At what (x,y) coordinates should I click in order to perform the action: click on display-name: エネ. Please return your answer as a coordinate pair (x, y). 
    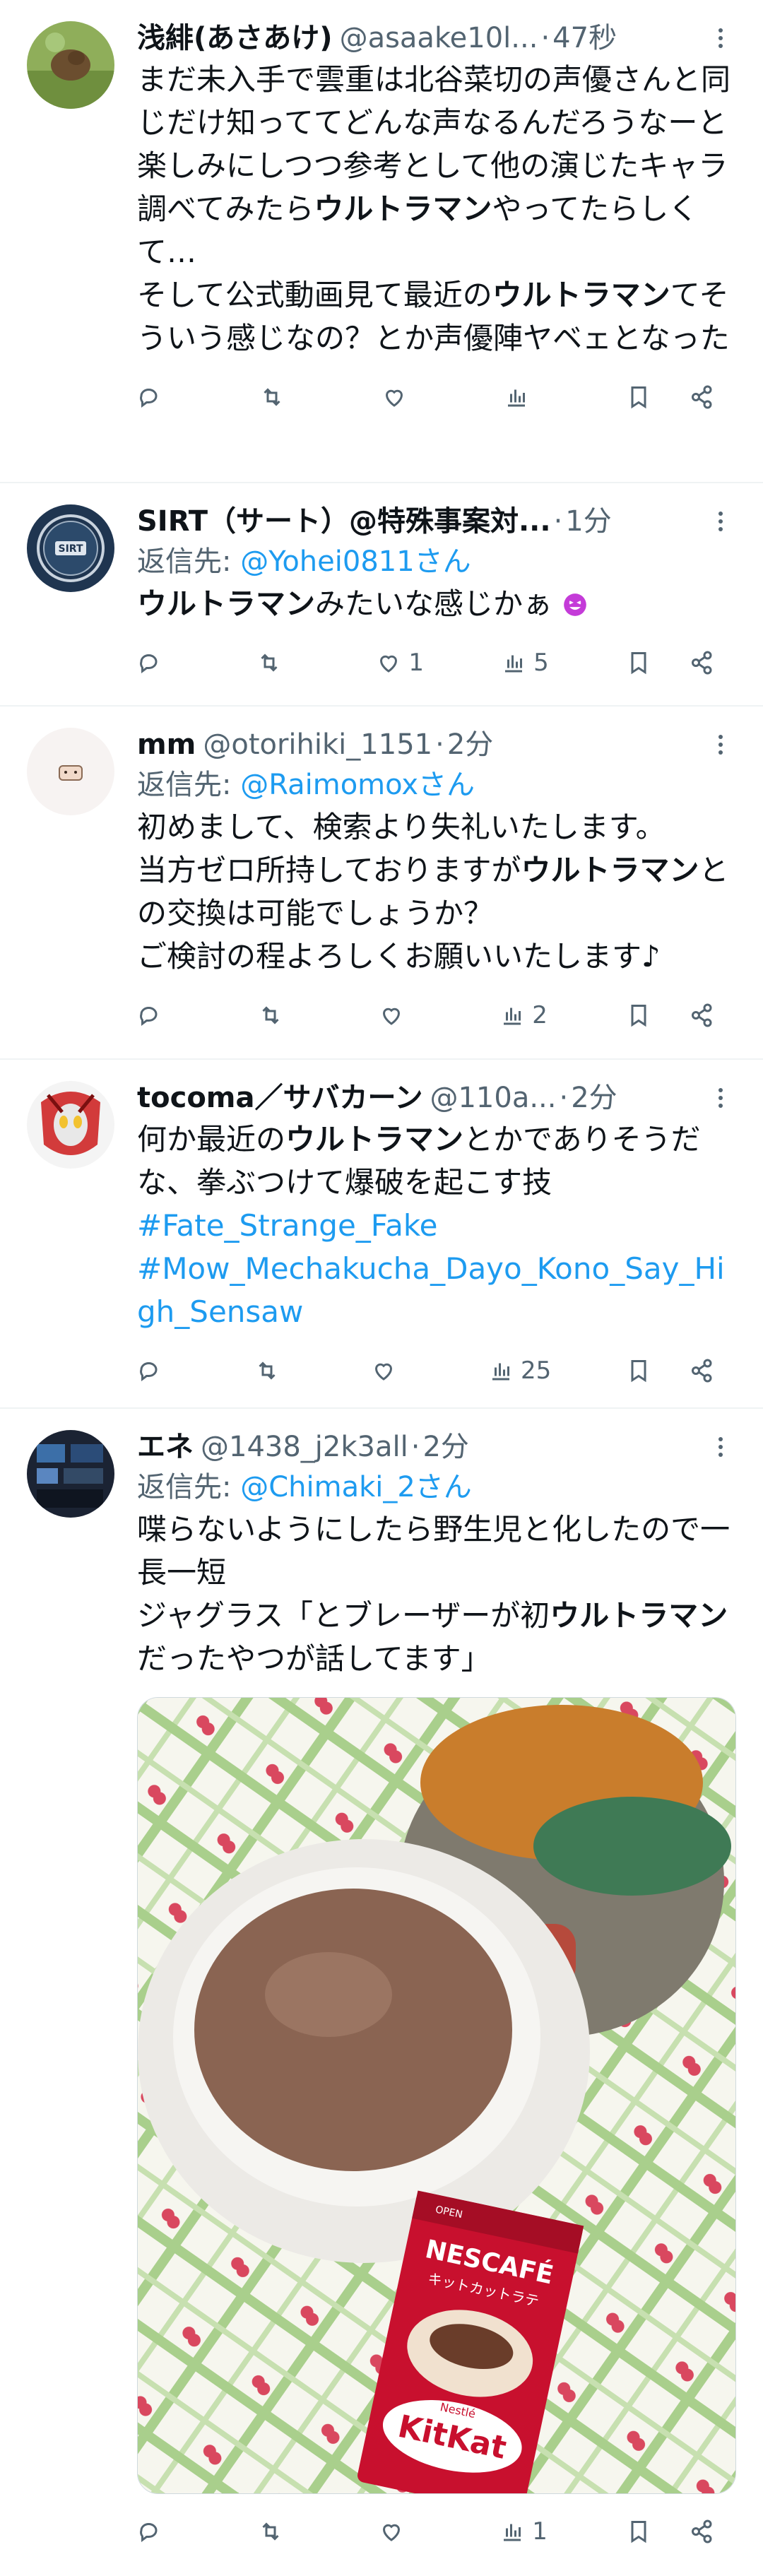
    Looking at the image, I should click on (165, 1447).